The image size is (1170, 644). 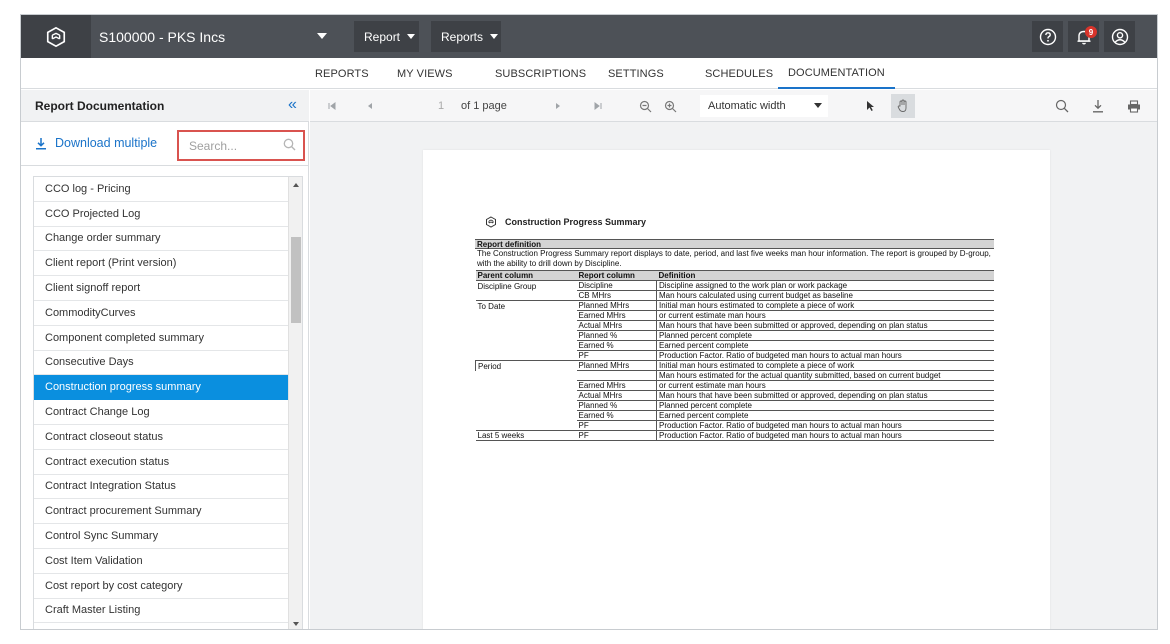 What do you see at coordinates (161, 462) in the screenshot?
I see `report-list-item: Contract execution status` at bounding box center [161, 462].